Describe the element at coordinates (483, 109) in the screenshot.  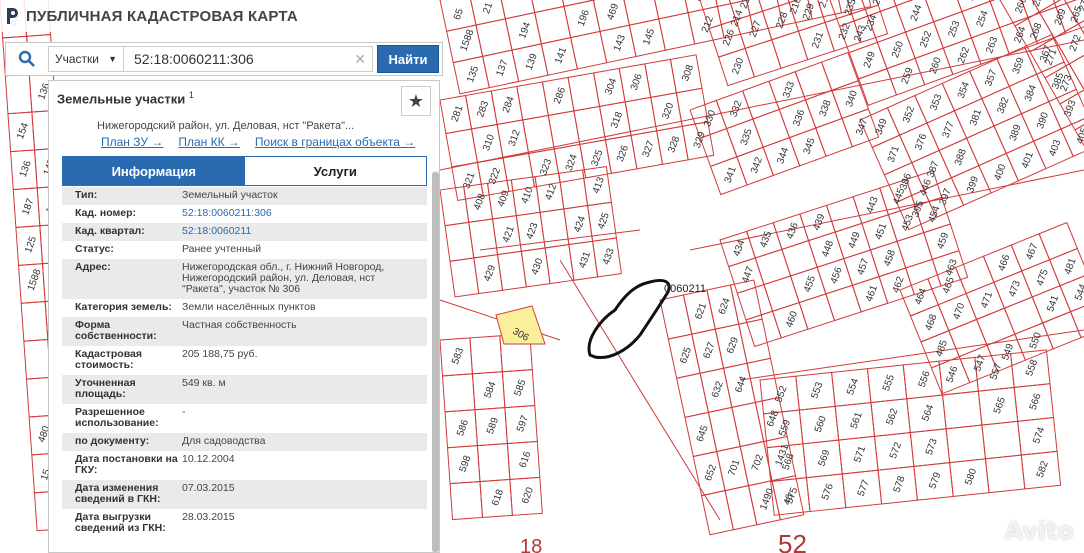
I see `parcel-number: 283` at that location.